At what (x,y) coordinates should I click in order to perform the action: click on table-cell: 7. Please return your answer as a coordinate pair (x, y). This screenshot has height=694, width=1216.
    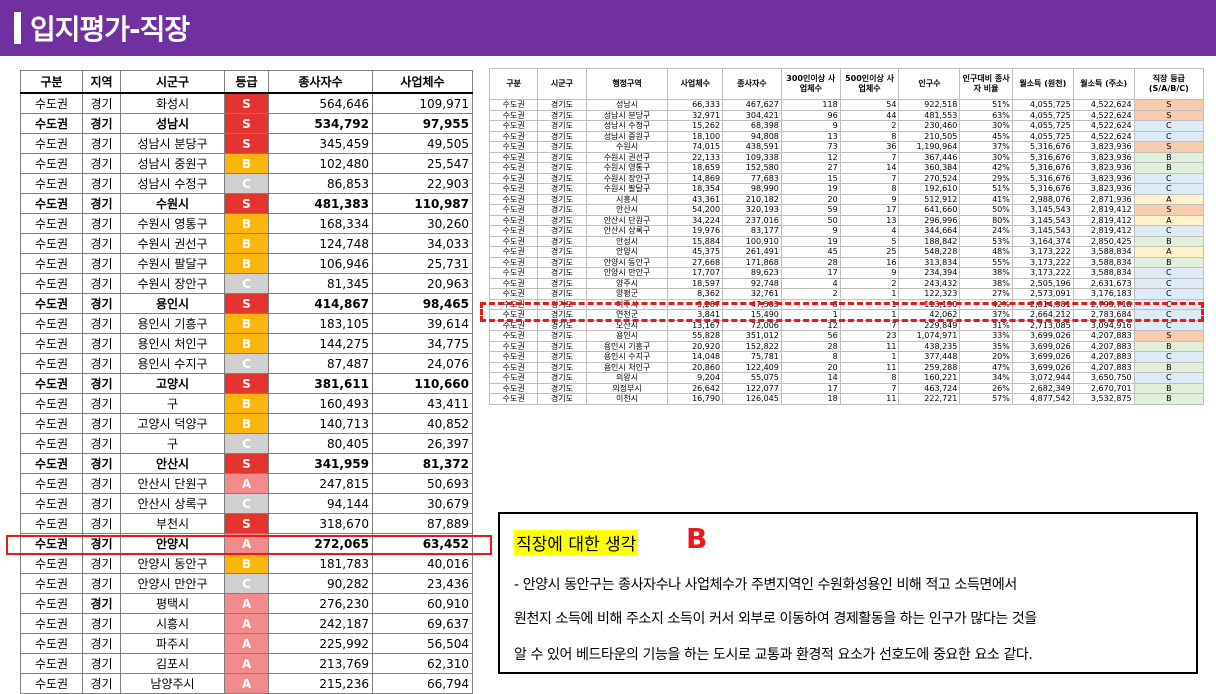
    Looking at the image, I should click on (869, 157).